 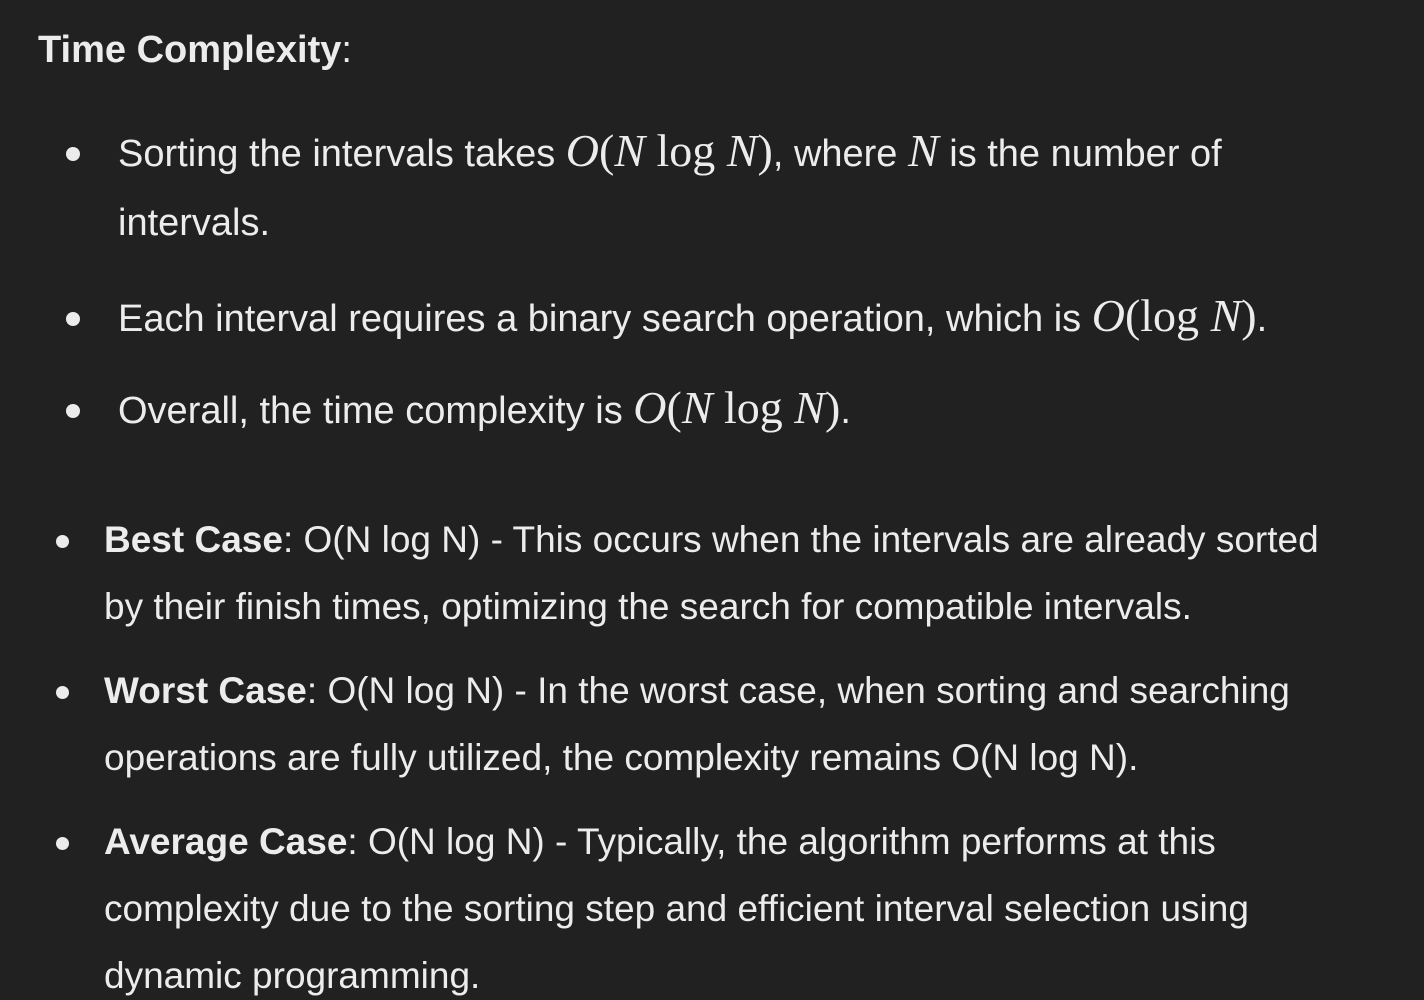 What do you see at coordinates (346, 50) in the screenshot?
I see `heading-colon: :` at bounding box center [346, 50].